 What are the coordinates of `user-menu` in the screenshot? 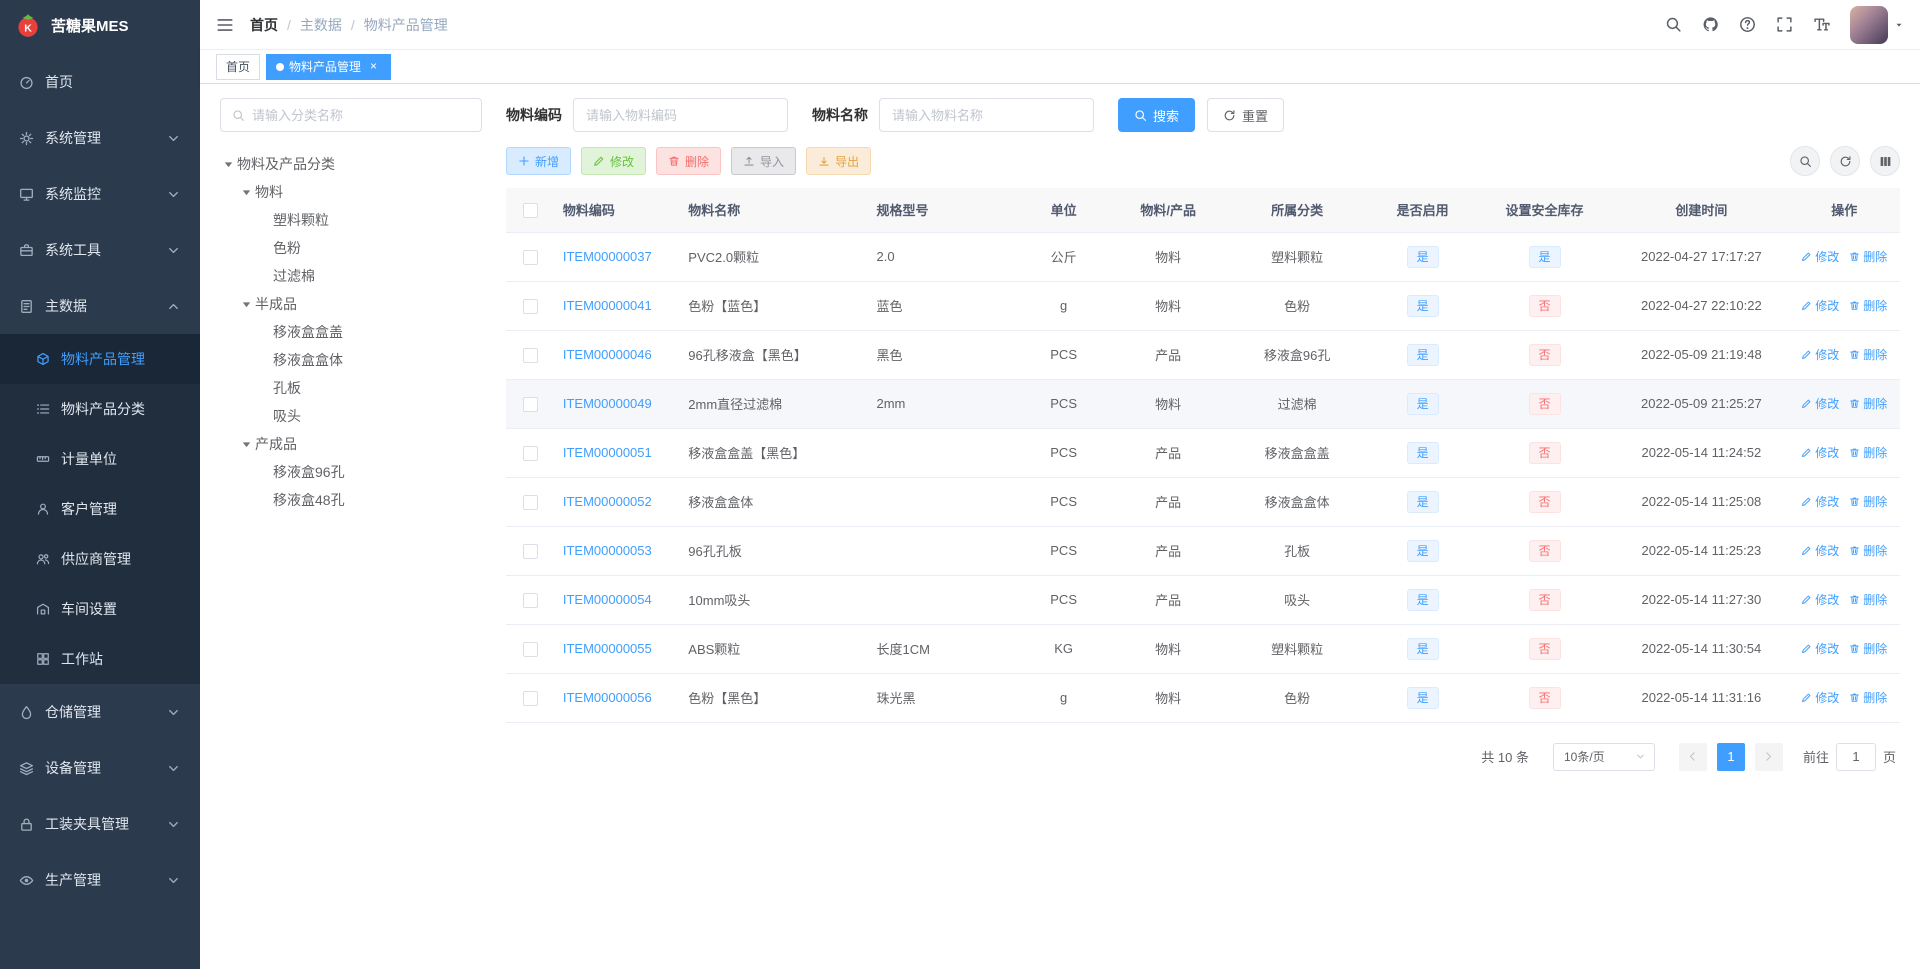 It's located at (1877, 24).